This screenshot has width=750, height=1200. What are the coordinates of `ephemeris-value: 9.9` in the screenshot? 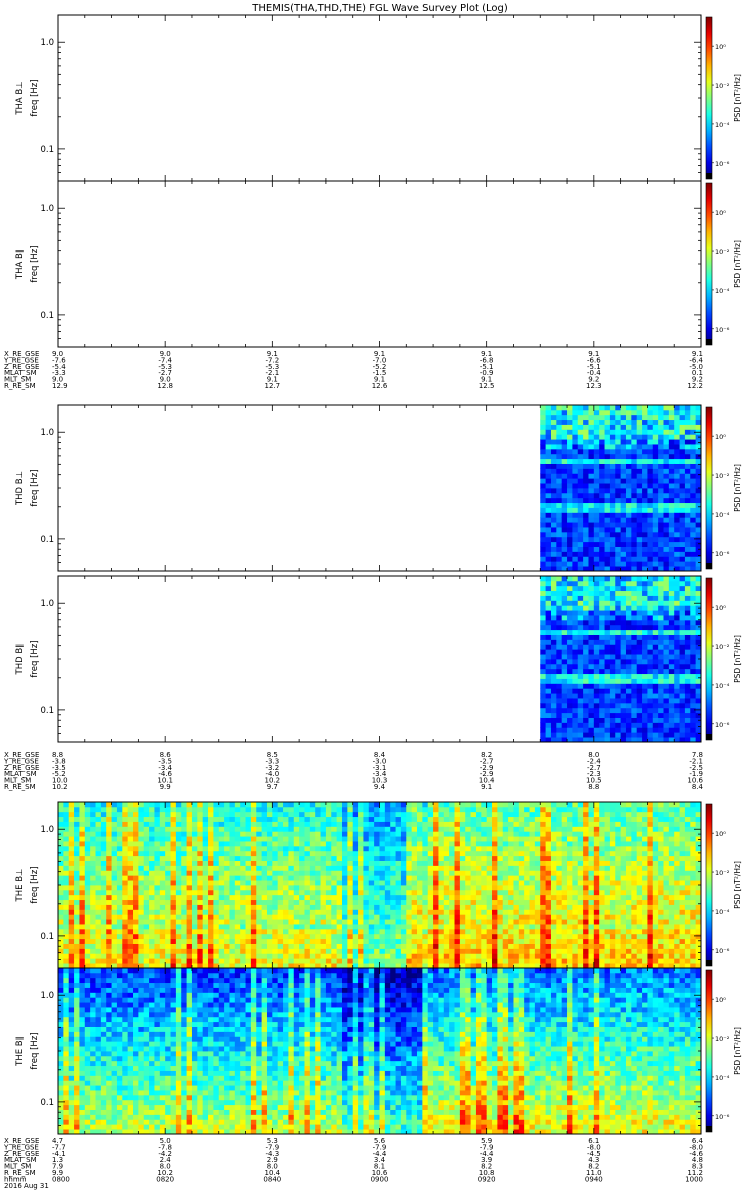 It's located at (165, 787).